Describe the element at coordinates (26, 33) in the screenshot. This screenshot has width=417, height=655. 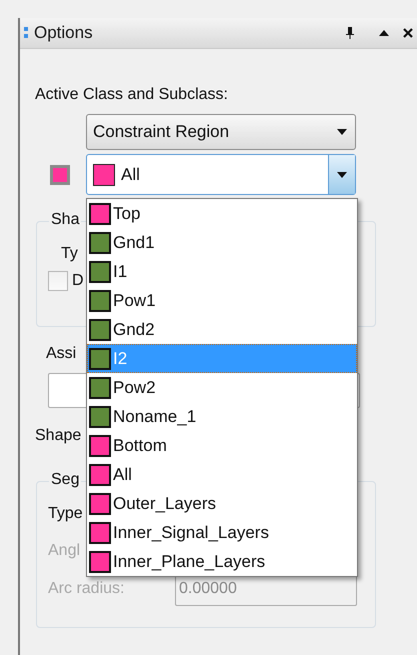
I see `grip-icon` at that location.